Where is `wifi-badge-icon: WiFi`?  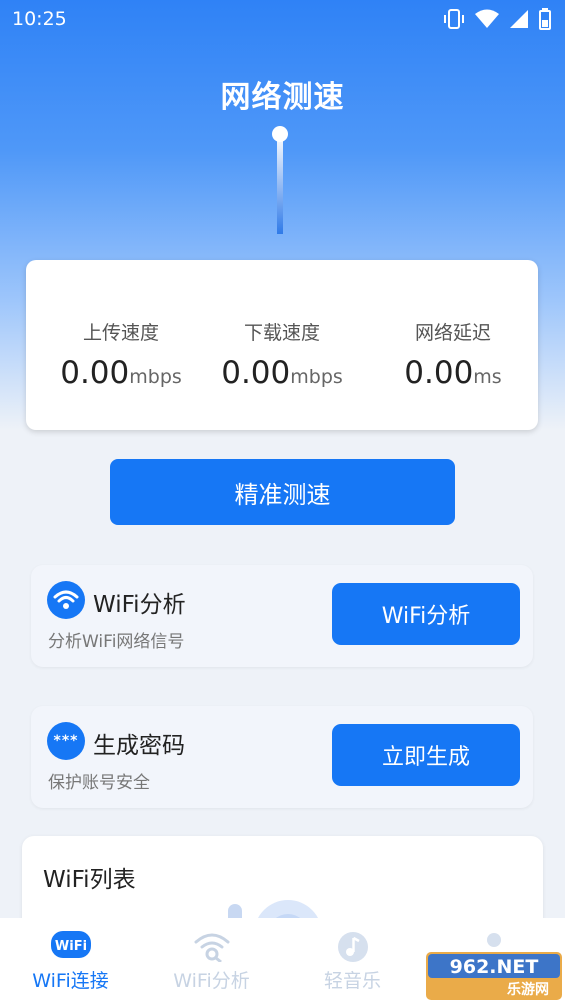
wifi-badge-icon: WiFi is located at coordinates (70, 945).